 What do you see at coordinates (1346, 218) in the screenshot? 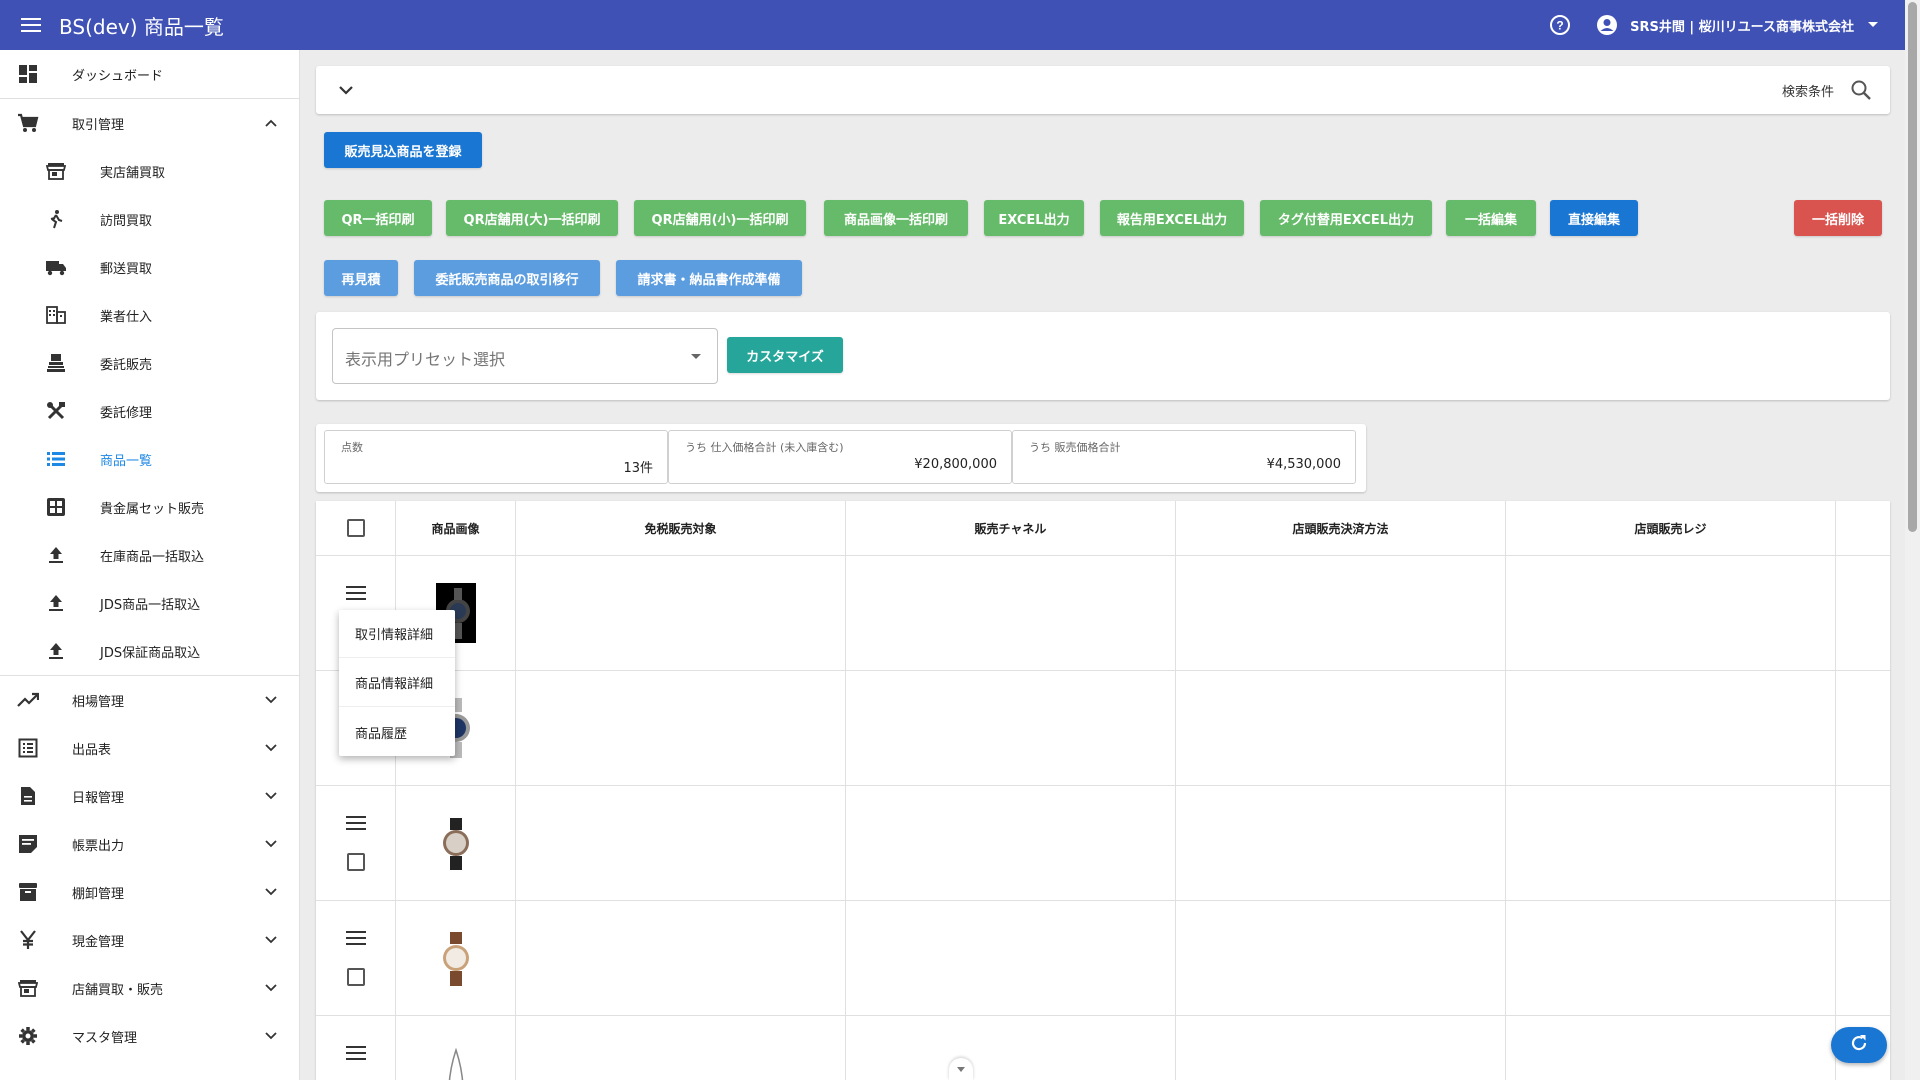
I see `tag-excel-button: タグ付替用EXCEL出力` at bounding box center [1346, 218].